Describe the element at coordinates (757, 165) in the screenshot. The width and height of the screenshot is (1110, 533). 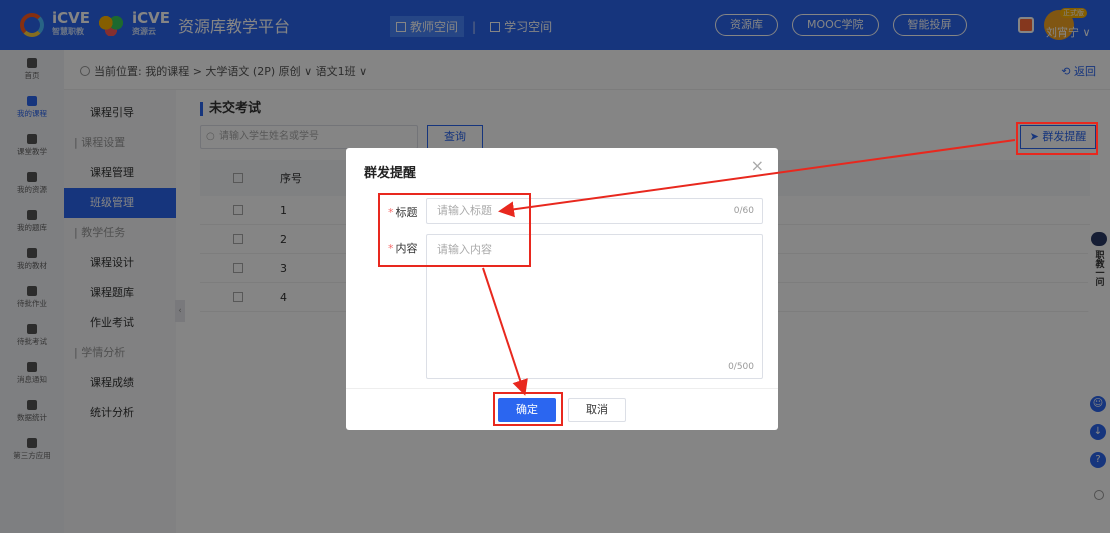
I see `close-icon: ×` at that location.